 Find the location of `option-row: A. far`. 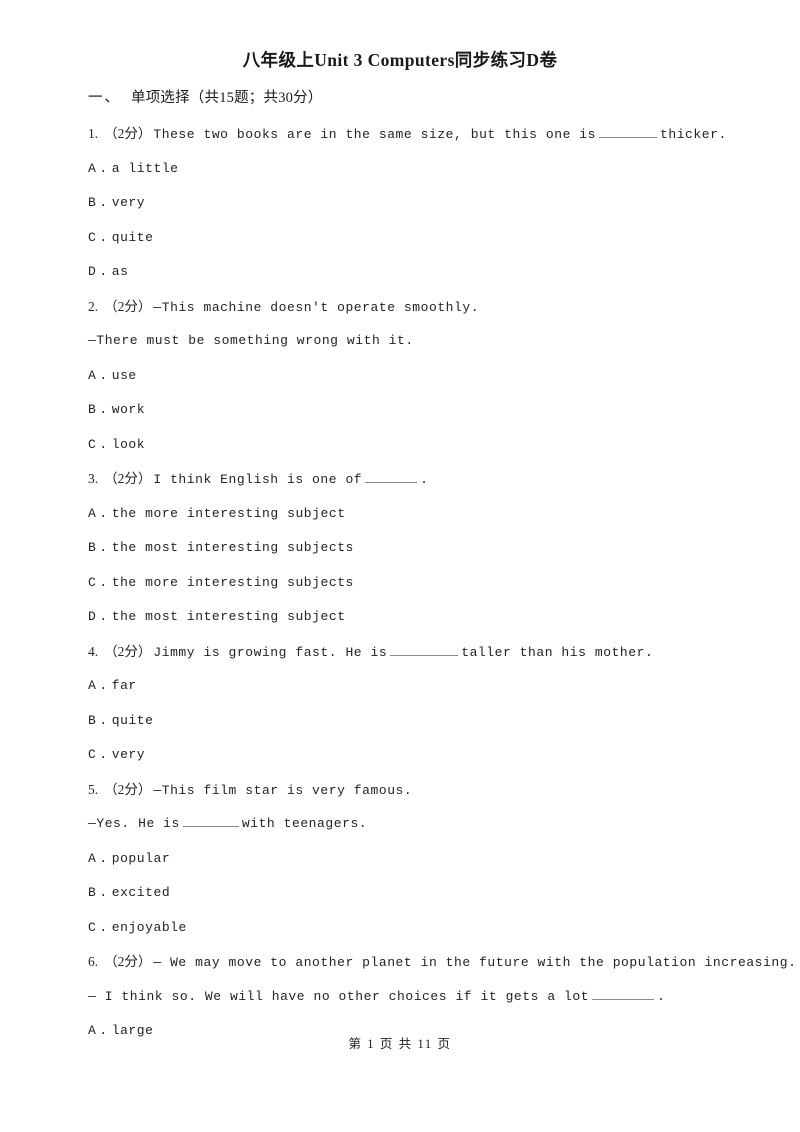

option-row: A. far is located at coordinates (400, 686).